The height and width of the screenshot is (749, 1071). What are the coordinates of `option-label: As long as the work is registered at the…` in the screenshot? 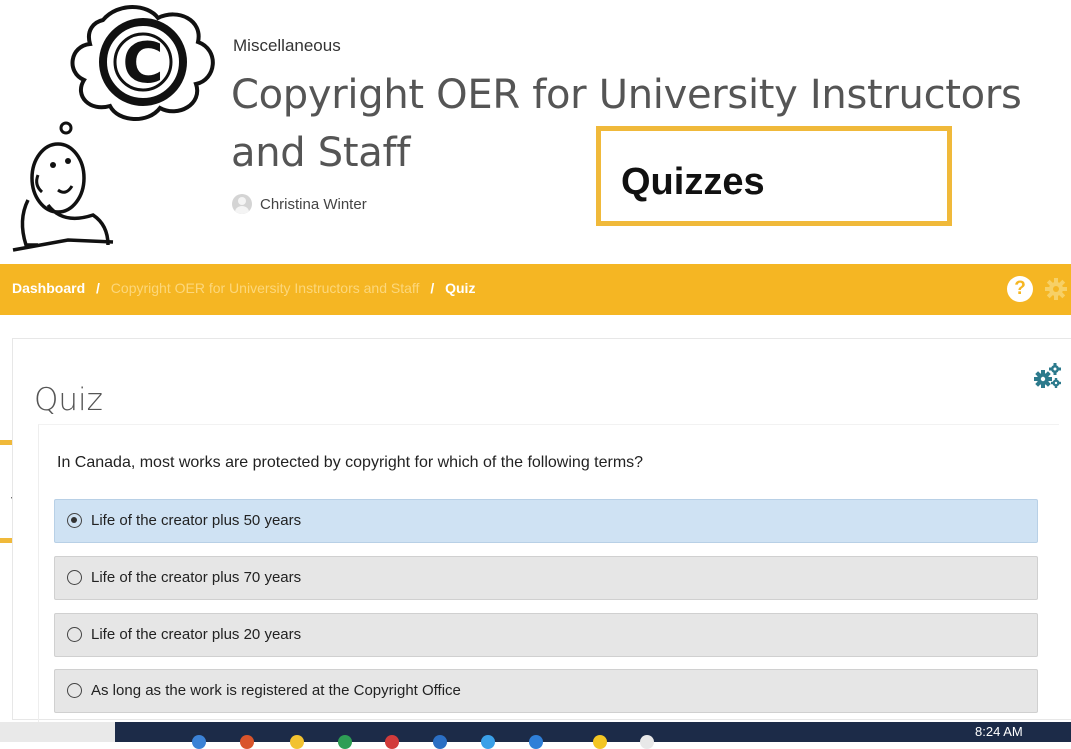 It's located at (276, 690).